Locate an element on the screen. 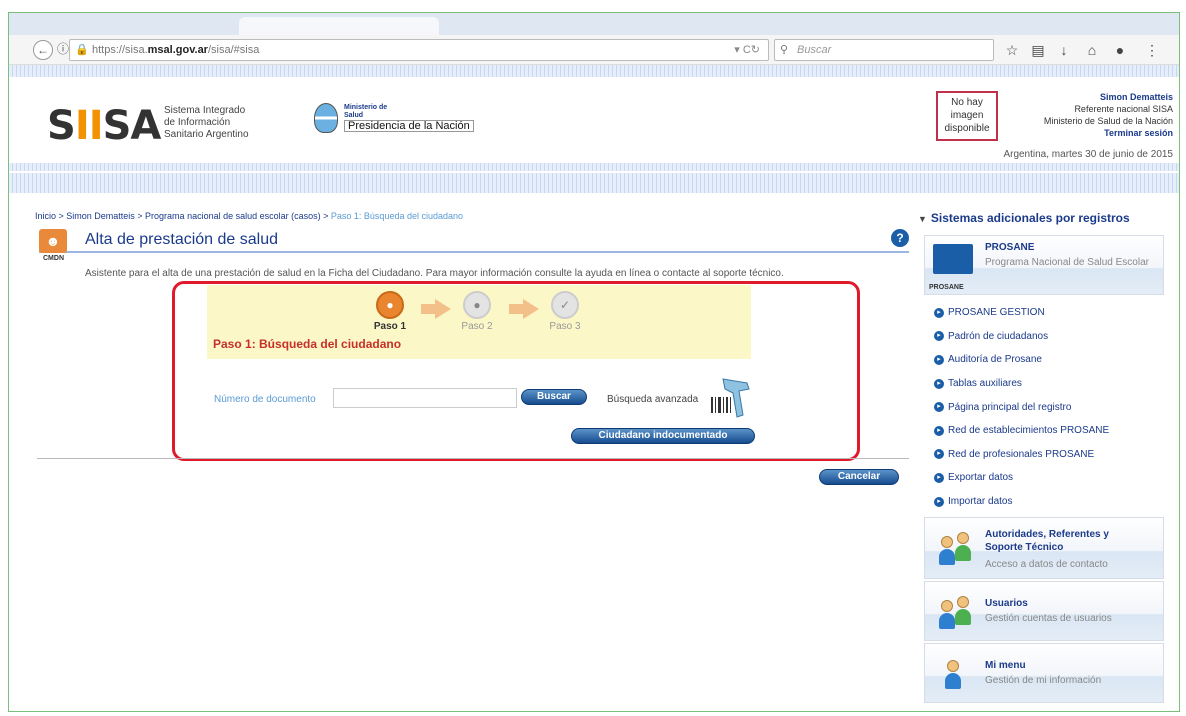  prosane-subtitle: Programa Nacional de Salud Escolar is located at coordinates (1067, 262).